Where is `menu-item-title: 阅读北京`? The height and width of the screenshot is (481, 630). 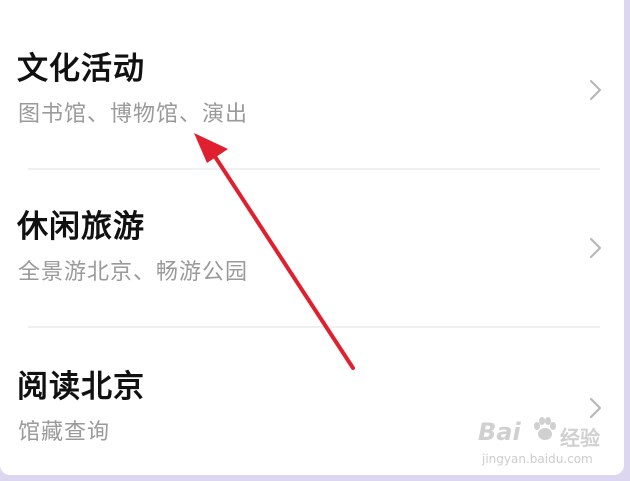 menu-item-title: 阅读北京 is located at coordinates (81, 387).